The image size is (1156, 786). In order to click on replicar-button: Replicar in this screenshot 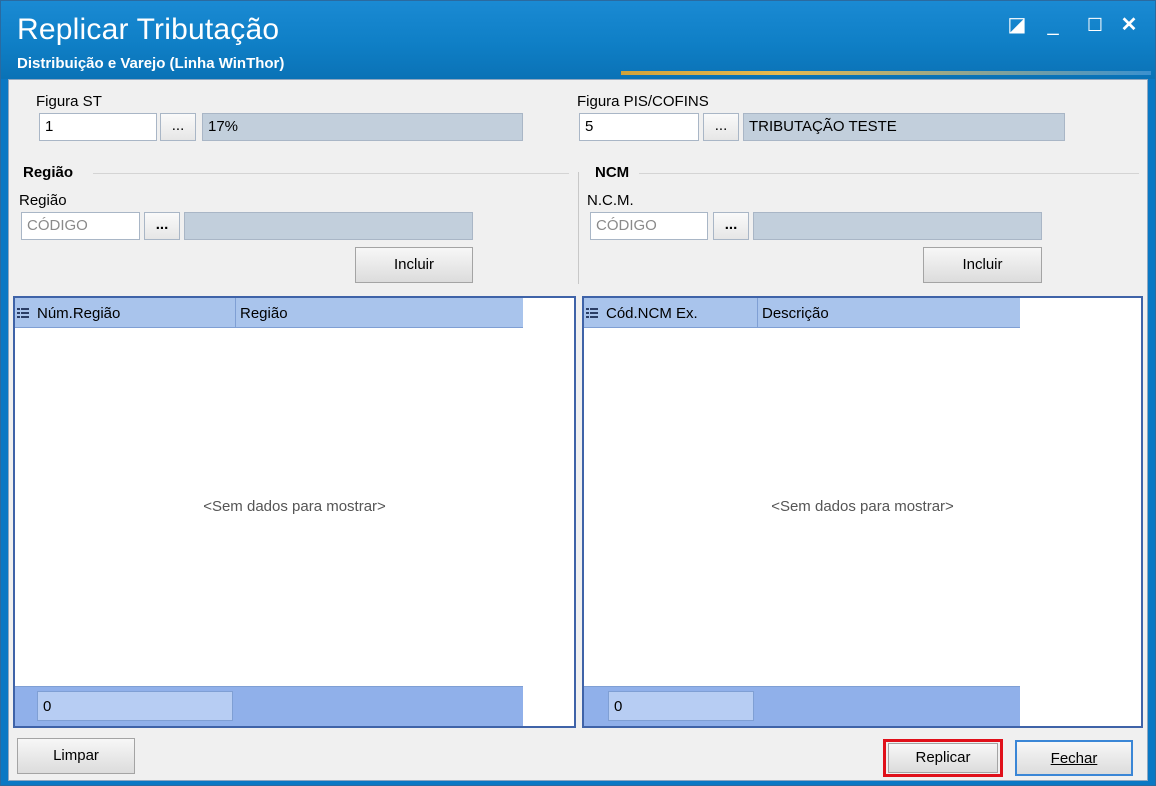, I will do `click(943, 758)`.